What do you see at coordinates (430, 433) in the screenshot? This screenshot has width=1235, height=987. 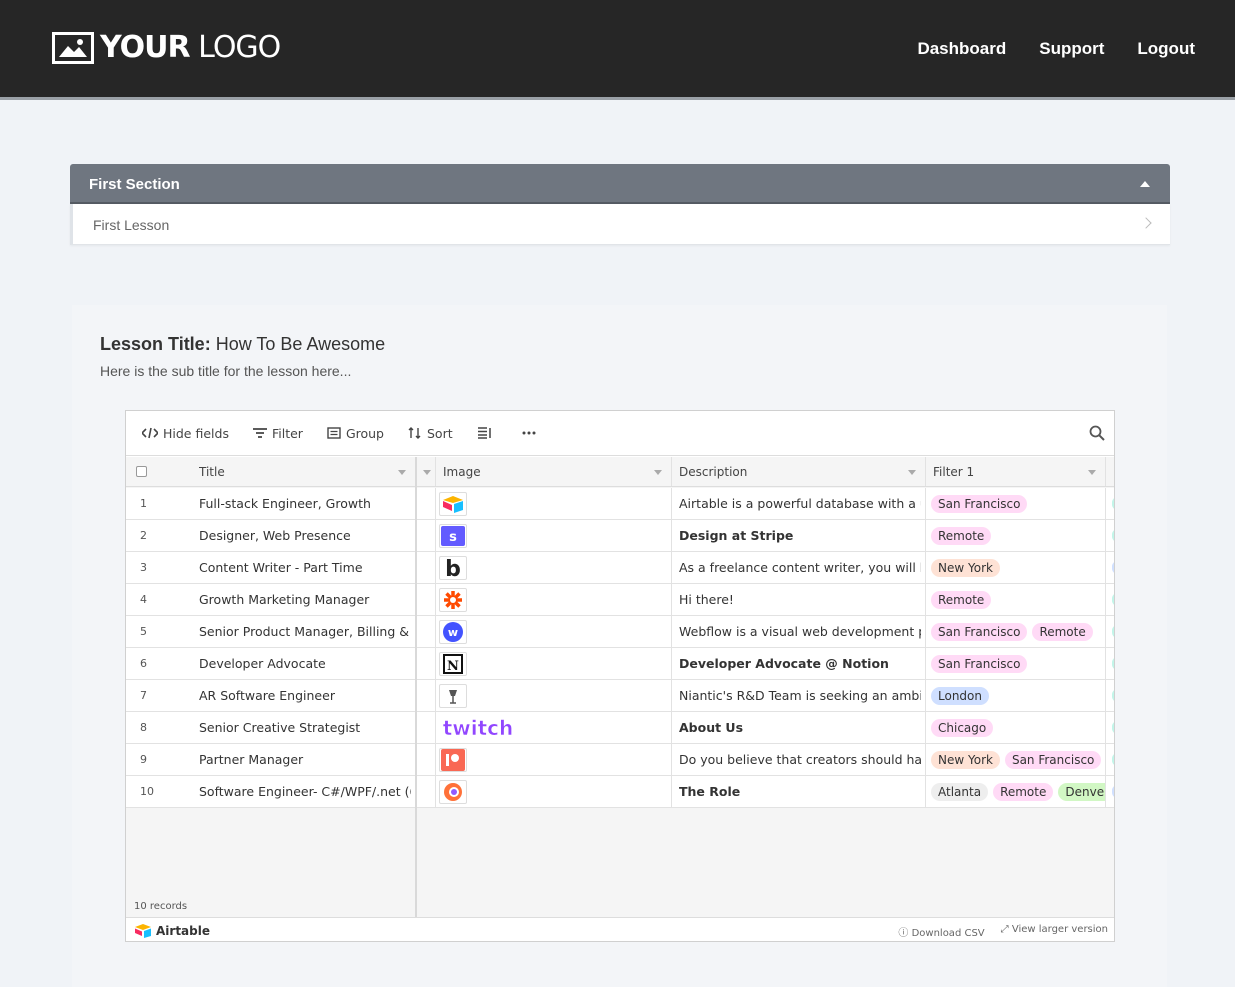 I see `sort-button: Sort` at bounding box center [430, 433].